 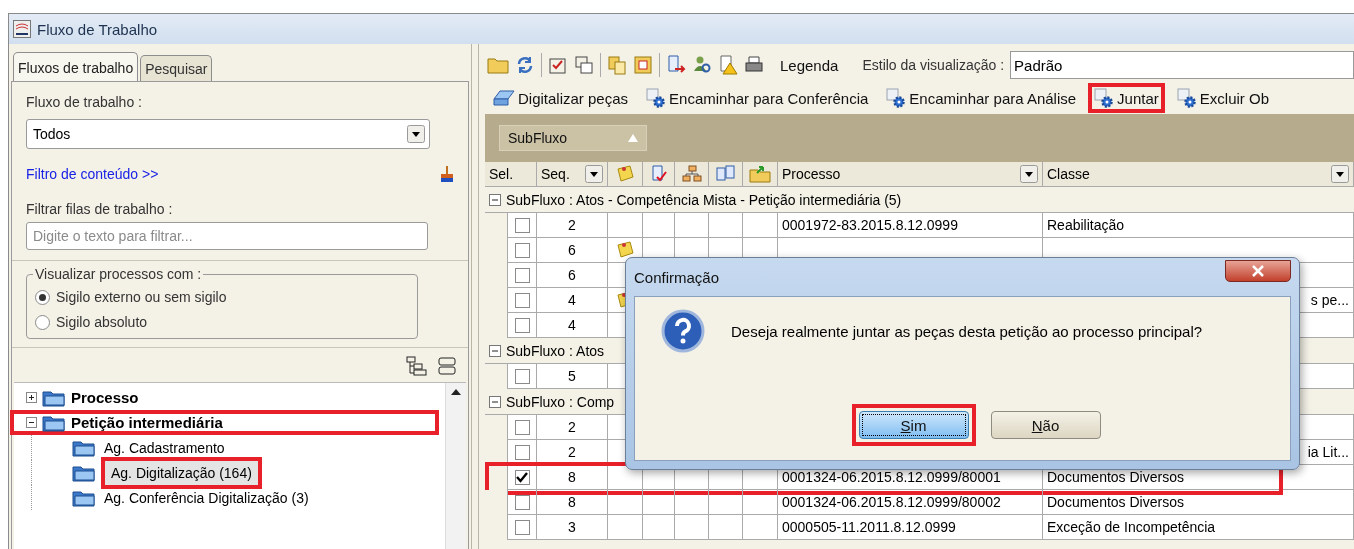 I want to click on table-cell: 4, so click(x=572, y=300).